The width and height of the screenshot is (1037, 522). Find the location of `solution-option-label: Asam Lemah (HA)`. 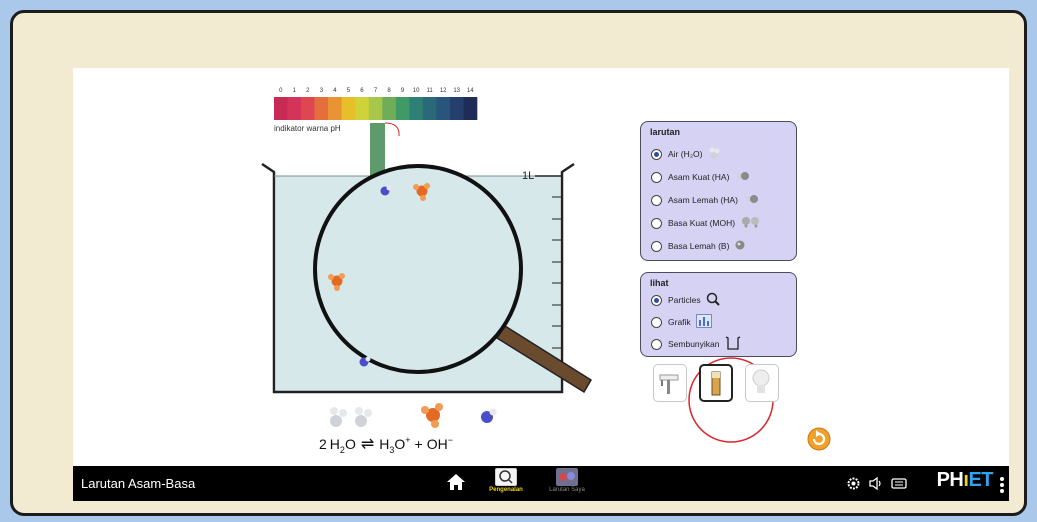

solution-option-label: Asam Lemah (HA) is located at coordinates (703, 200).